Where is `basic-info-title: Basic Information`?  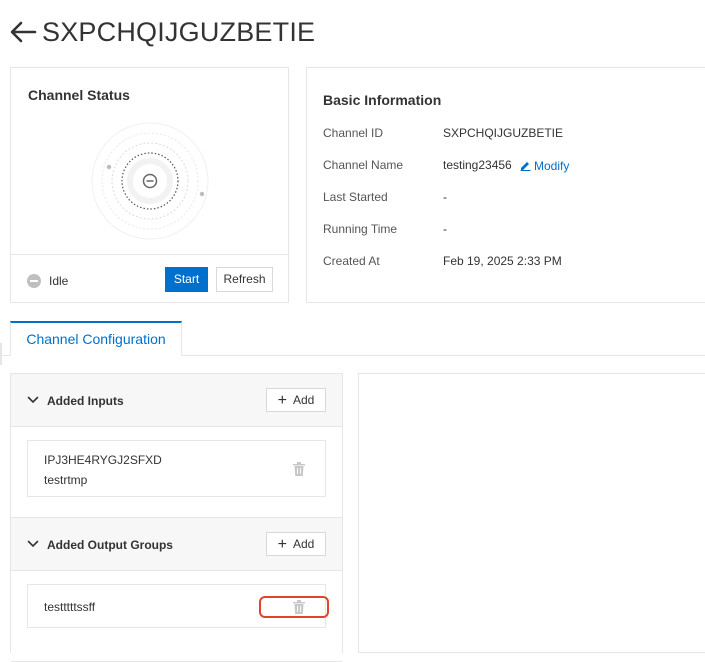 basic-info-title: Basic Information is located at coordinates (382, 100).